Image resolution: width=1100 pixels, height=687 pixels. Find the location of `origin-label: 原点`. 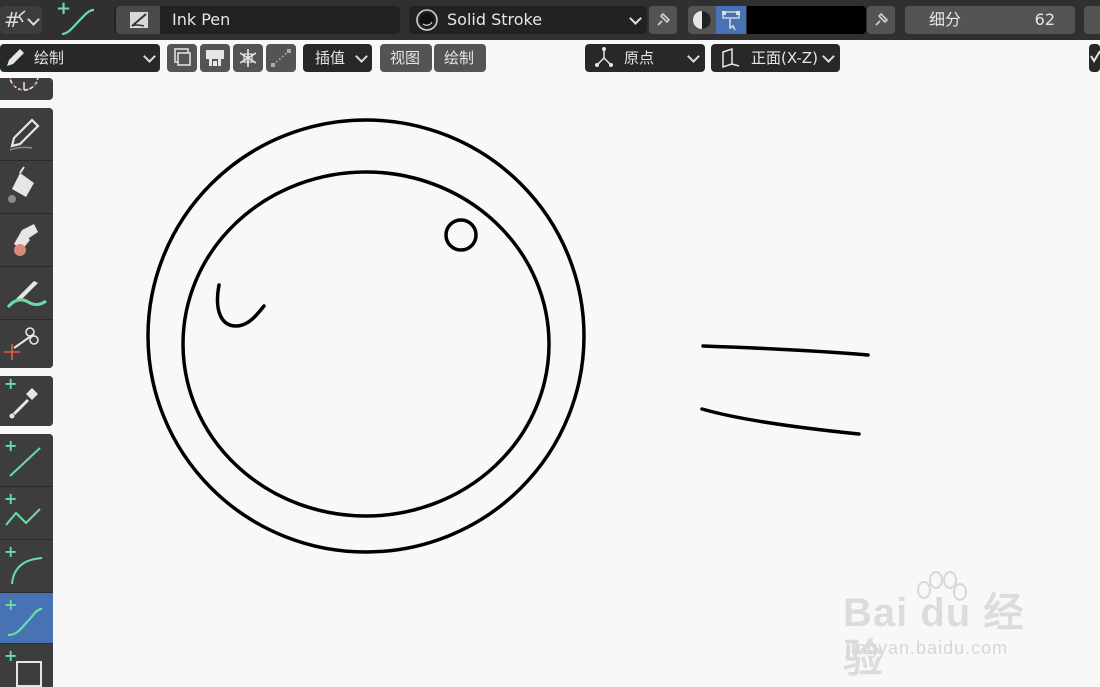

origin-label: 原点 is located at coordinates (639, 58).